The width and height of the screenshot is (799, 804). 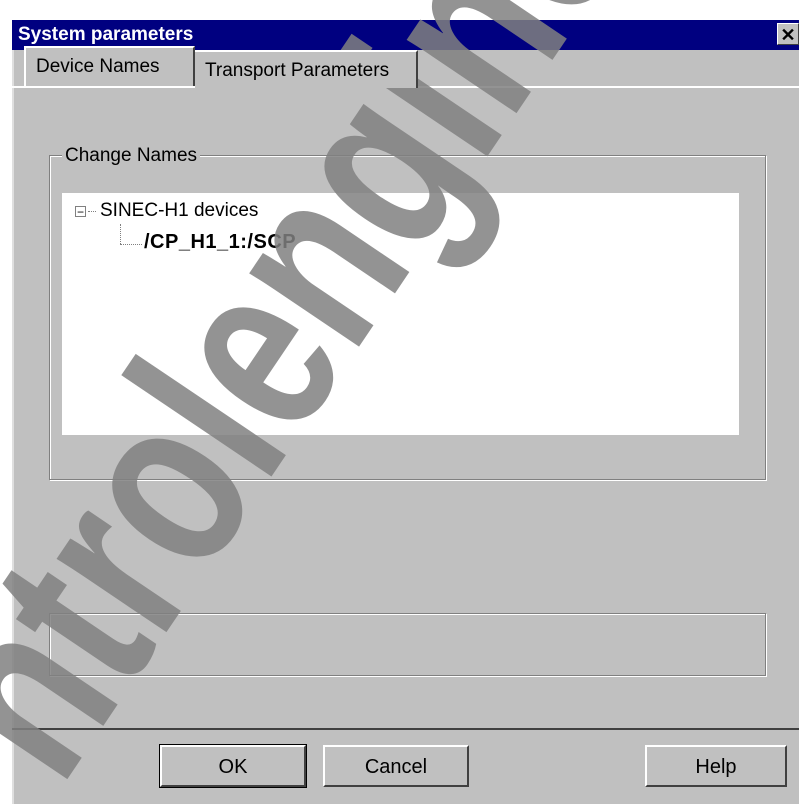 What do you see at coordinates (297, 70) in the screenshot?
I see `tab-transport-parameters-label: Transport Parameters` at bounding box center [297, 70].